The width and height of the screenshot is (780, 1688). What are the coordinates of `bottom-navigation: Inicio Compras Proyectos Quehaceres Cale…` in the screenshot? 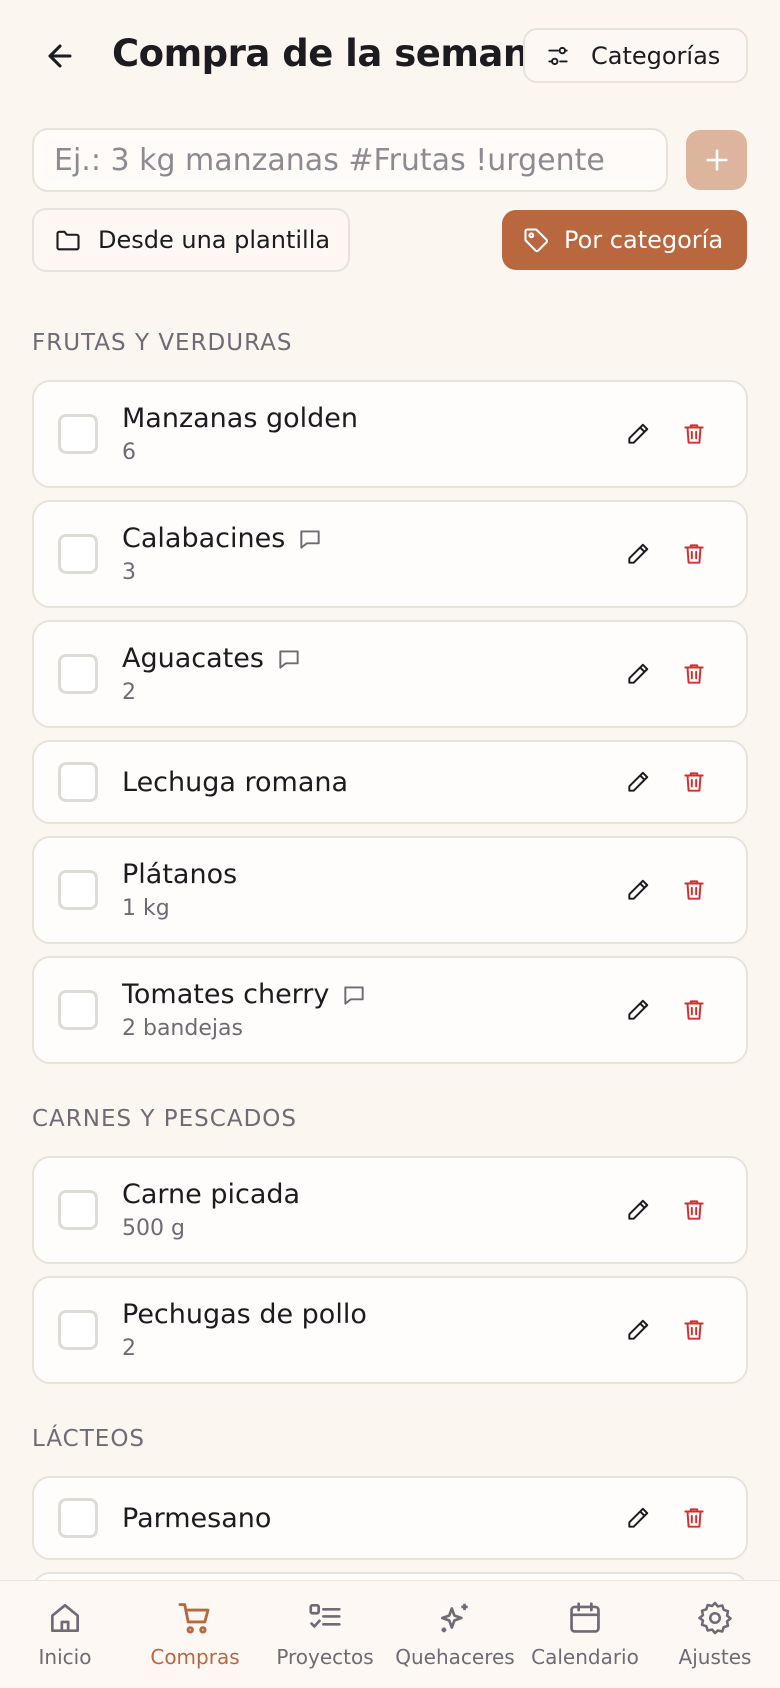 It's located at (390, 1634).